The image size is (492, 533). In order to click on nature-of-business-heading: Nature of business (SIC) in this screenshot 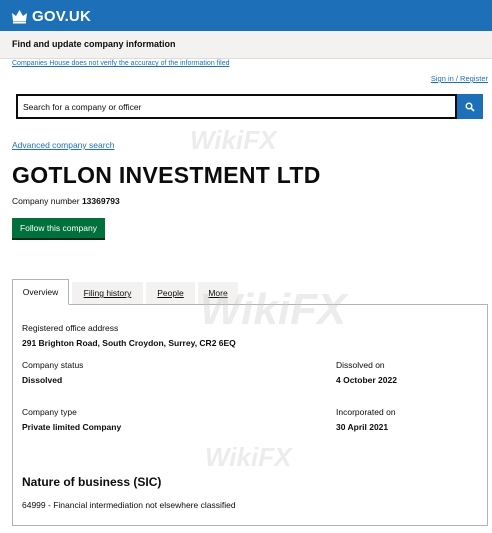, I will do `click(92, 482)`.